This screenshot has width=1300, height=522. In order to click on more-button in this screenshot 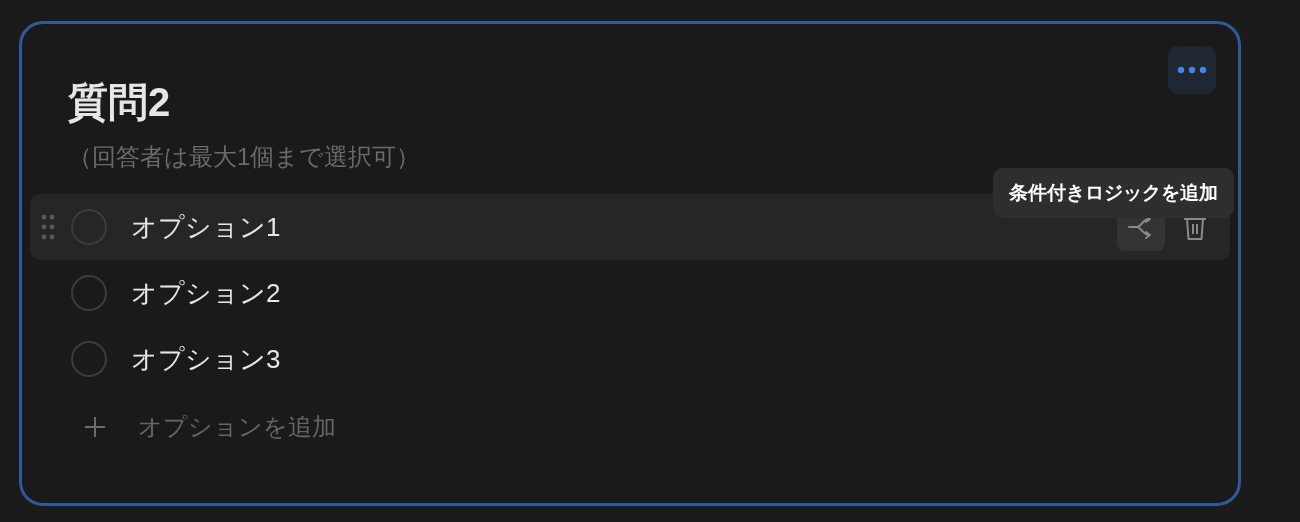, I will do `click(1192, 70)`.